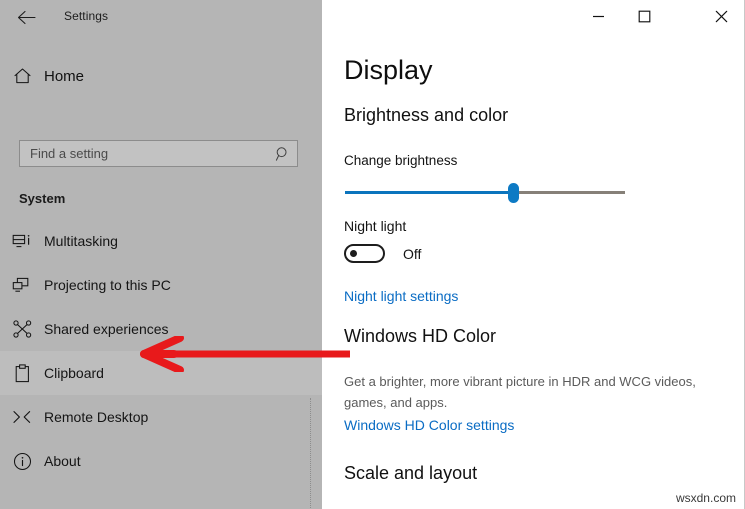  I want to click on search-placeholder: Find a setting, so click(69, 153).